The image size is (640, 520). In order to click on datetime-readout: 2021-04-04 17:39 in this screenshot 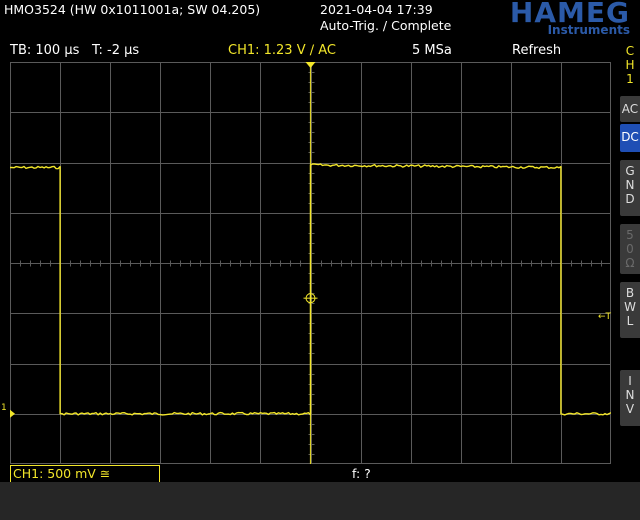, I will do `click(376, 9)`.